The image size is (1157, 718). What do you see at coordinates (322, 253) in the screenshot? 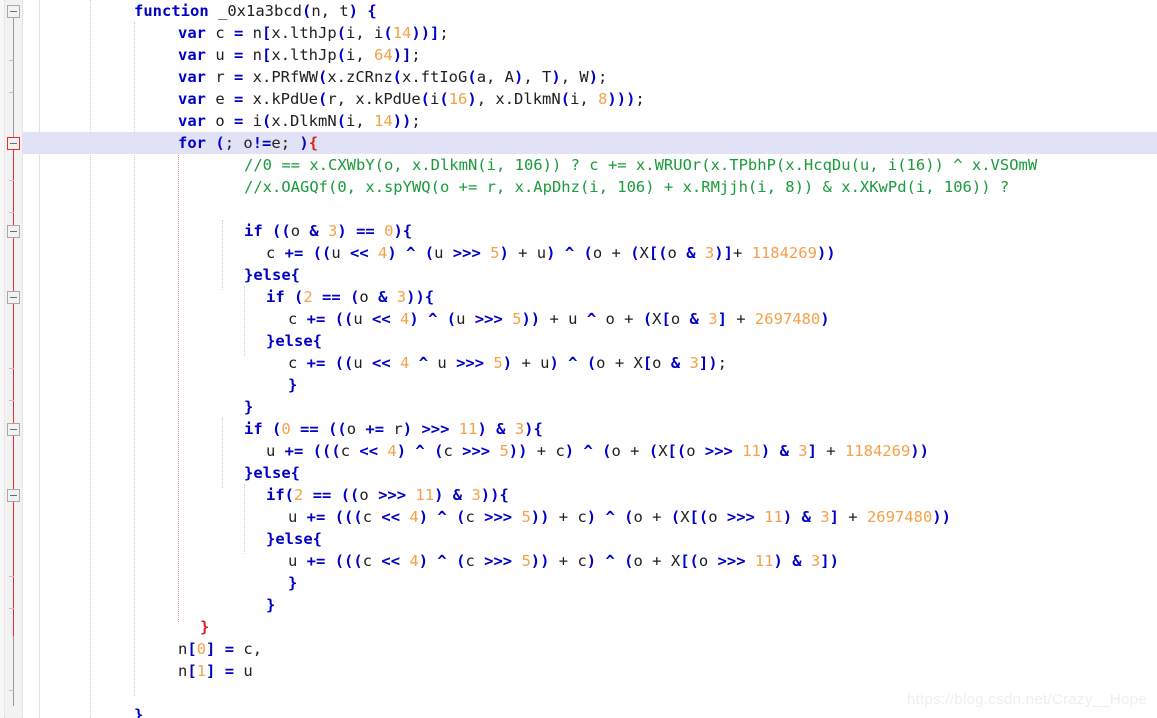
I see `token-br: ((` at bounding box center [322, 253].